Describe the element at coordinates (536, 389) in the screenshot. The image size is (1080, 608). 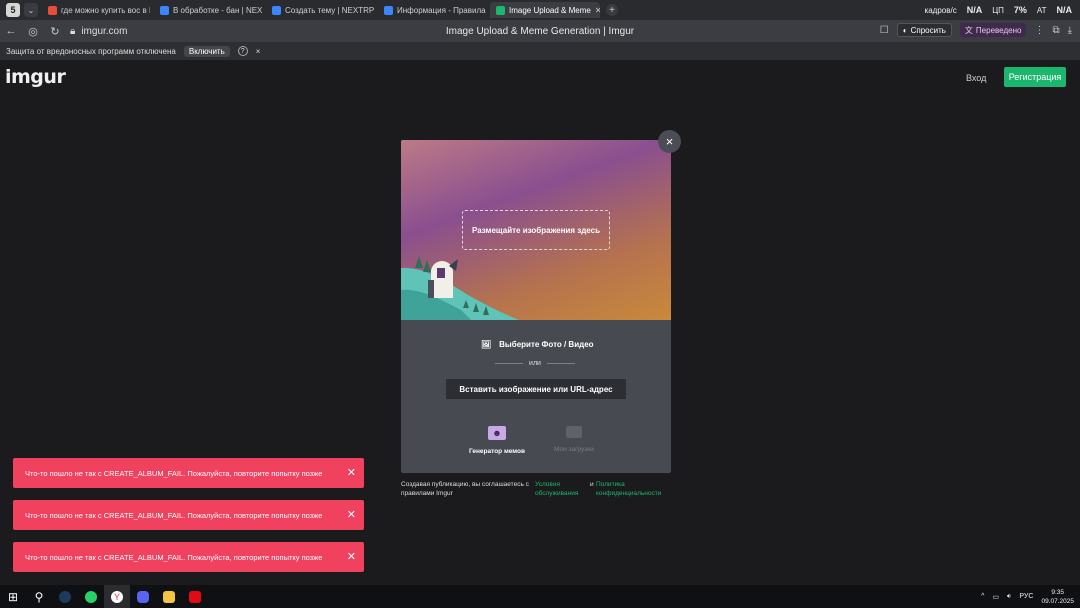
I see `paste-url-button: Вставить изображение или URL-адрес` at that location.